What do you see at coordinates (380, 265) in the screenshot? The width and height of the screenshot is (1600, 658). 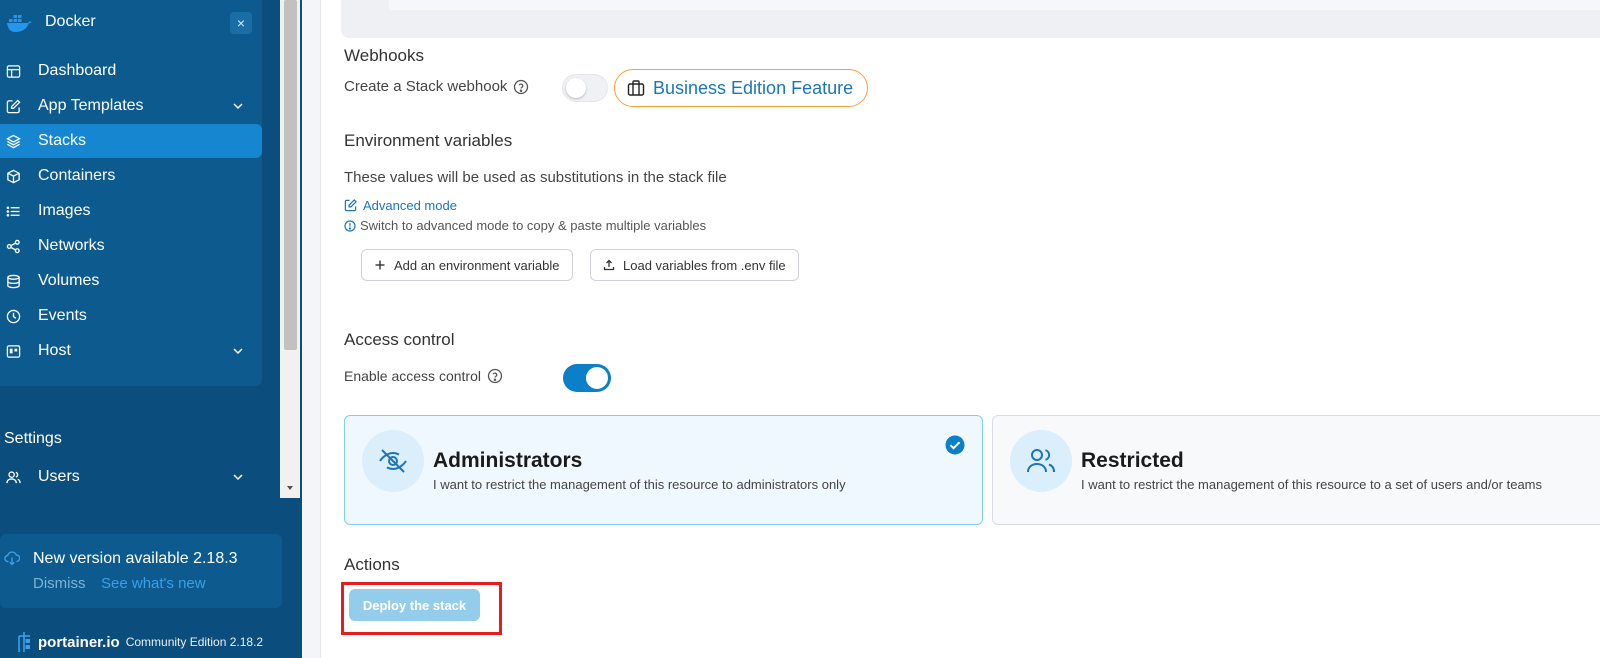 I see `plus-icon` at bounding box center [380, 265].